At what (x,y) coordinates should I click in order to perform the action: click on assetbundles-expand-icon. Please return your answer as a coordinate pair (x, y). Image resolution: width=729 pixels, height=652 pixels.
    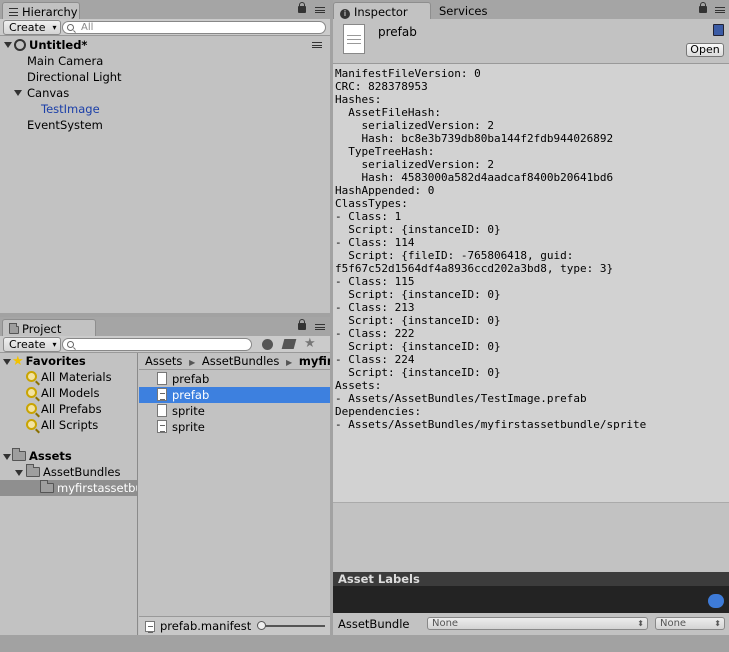
    Looking at the image, I should click on (19, 473).